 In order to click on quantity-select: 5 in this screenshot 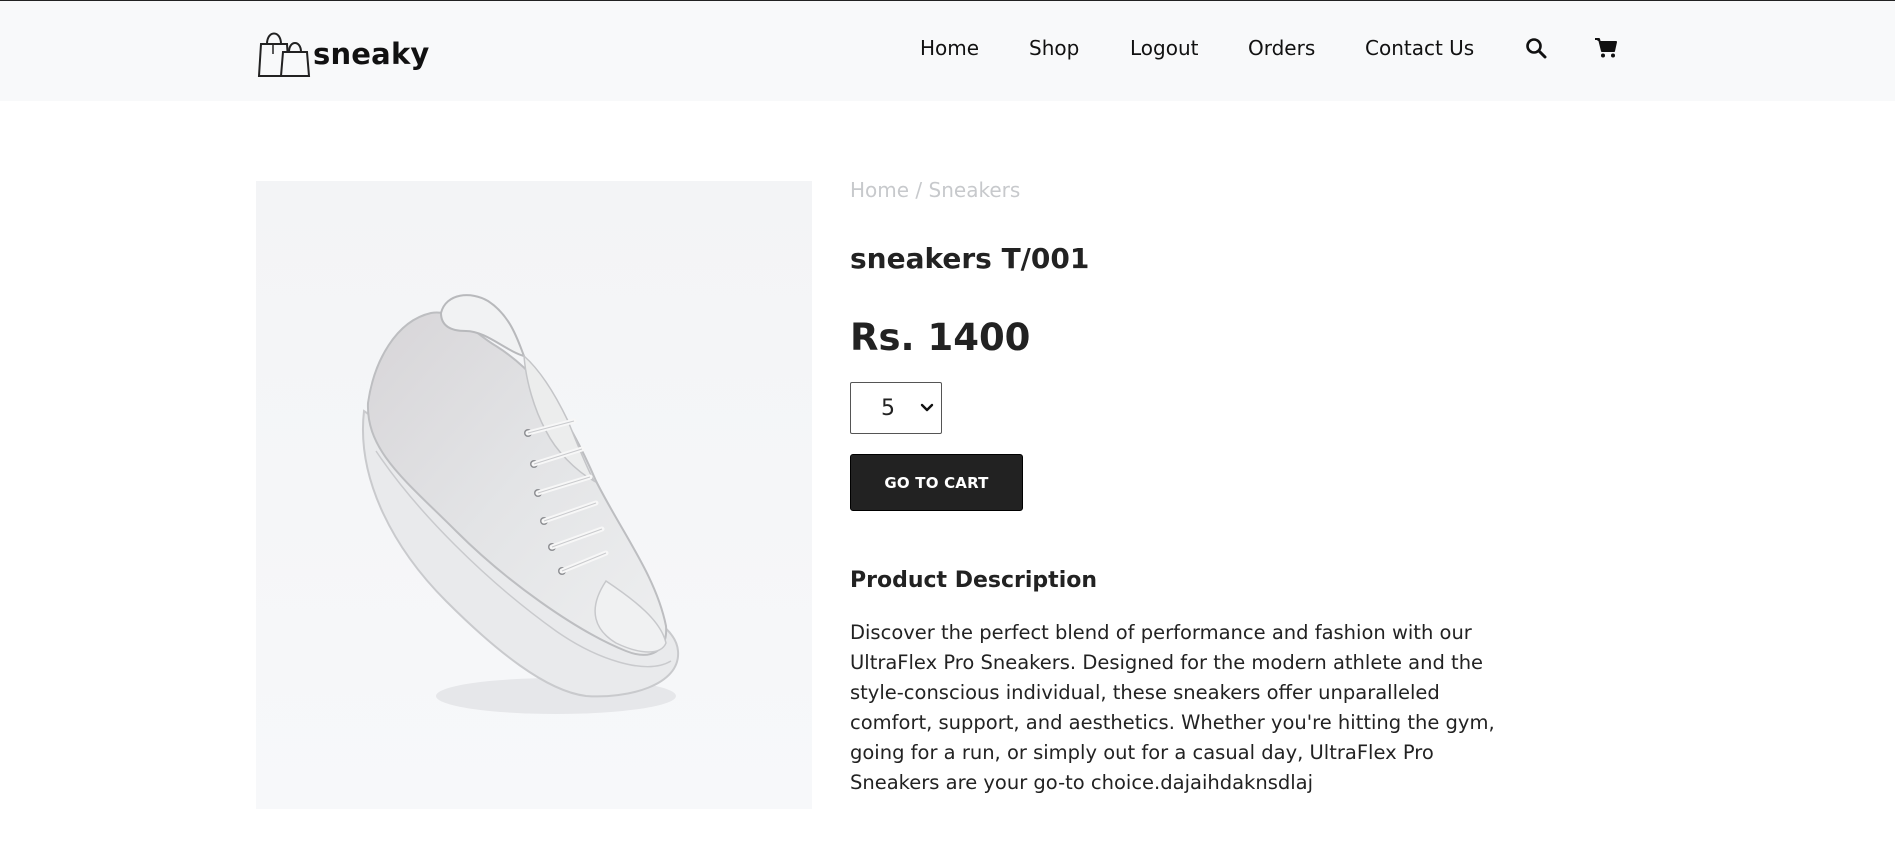, I will do `click(896, 408)`.